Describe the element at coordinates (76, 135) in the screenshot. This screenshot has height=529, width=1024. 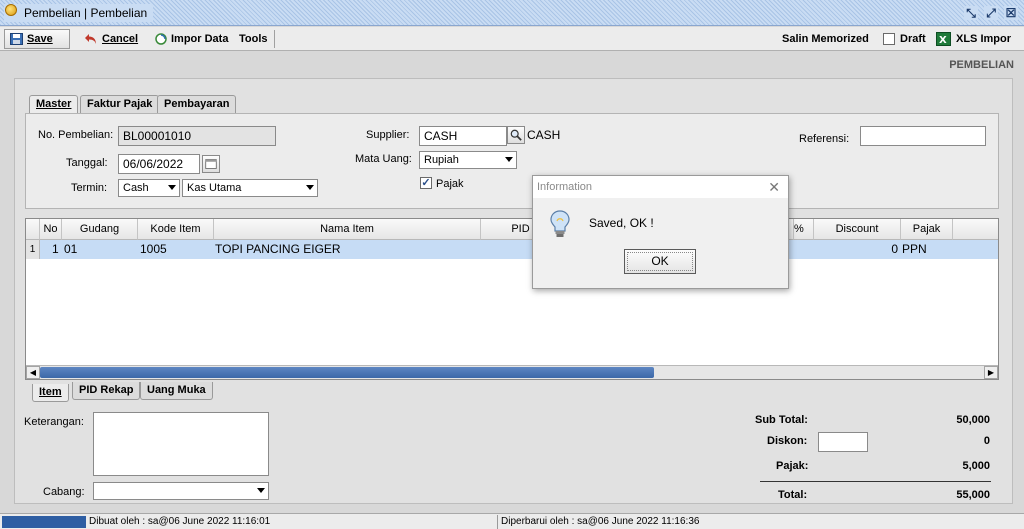
I see `no-pembelian-label: No. Pembelian:` at that location.